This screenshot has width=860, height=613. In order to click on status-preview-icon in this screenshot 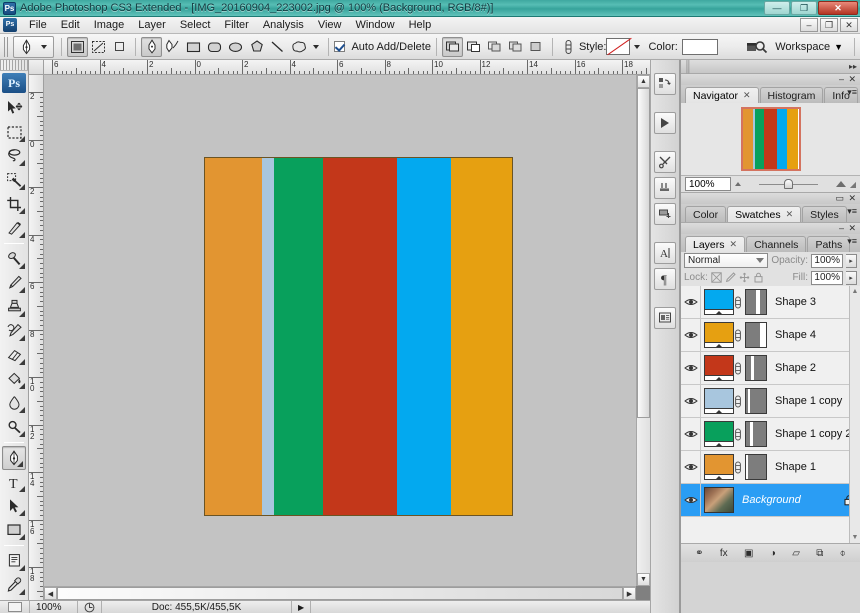, I will do `click(89, 606)`.